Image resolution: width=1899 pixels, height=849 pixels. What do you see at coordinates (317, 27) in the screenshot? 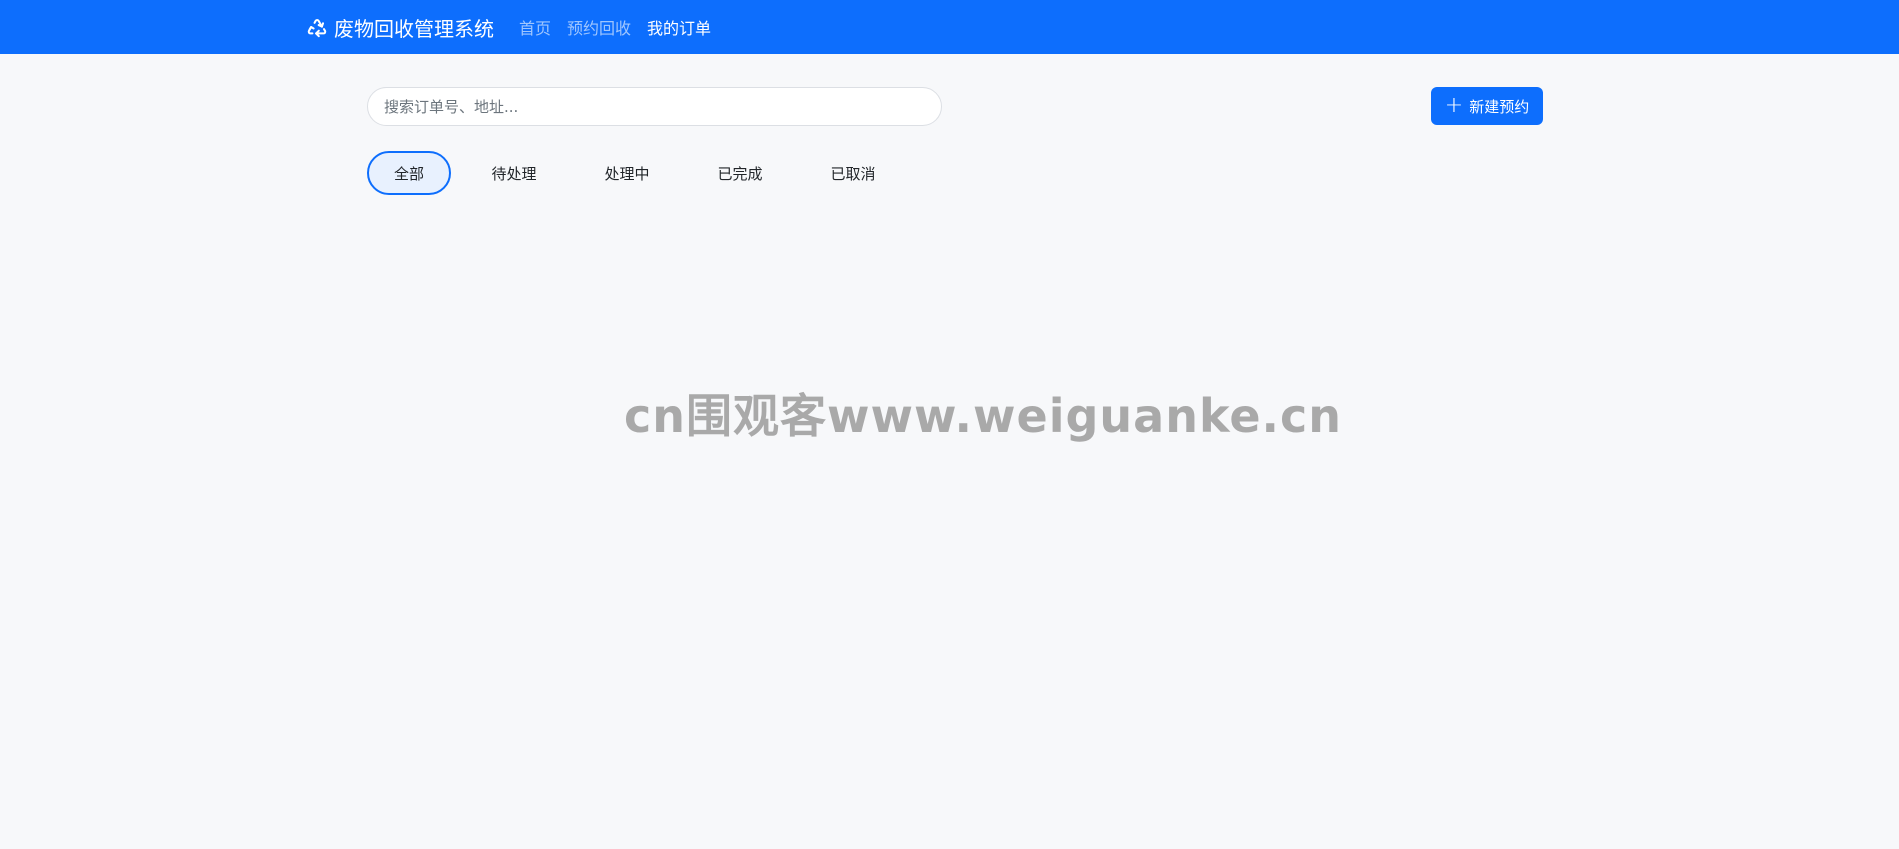
I see `recycle-icon` at bounding box center [317, 27].